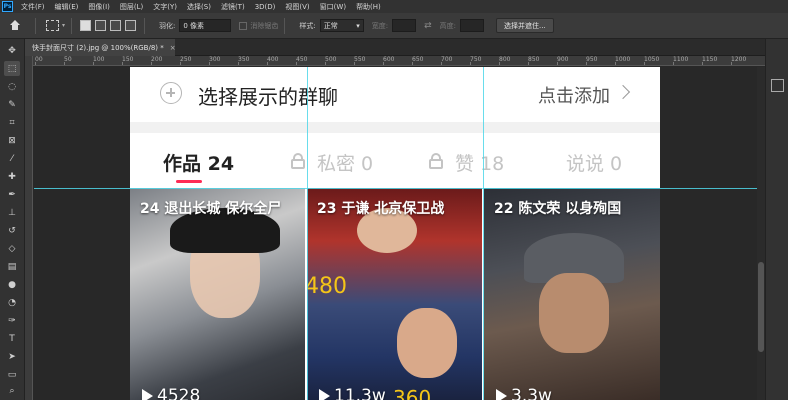  What do you see at coordinates (67, 7) in the screenshot?
I see `menu-edit: 编辑(E)` at bounding box center [67, 7].